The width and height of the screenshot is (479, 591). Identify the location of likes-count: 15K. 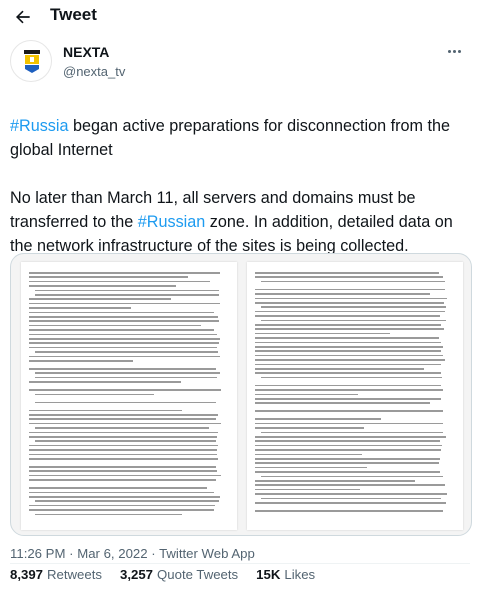
(268, 574).